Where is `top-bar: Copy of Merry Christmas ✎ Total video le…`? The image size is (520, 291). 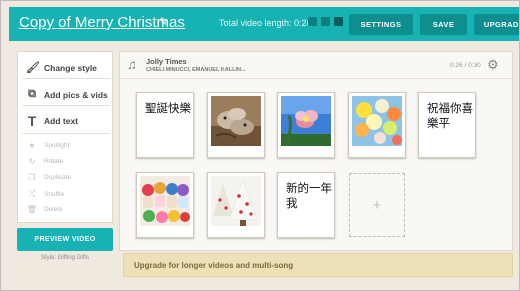
top-bar: Copy of Merry Christmas ✎ Total video le… is located at coordinates (264, 24).